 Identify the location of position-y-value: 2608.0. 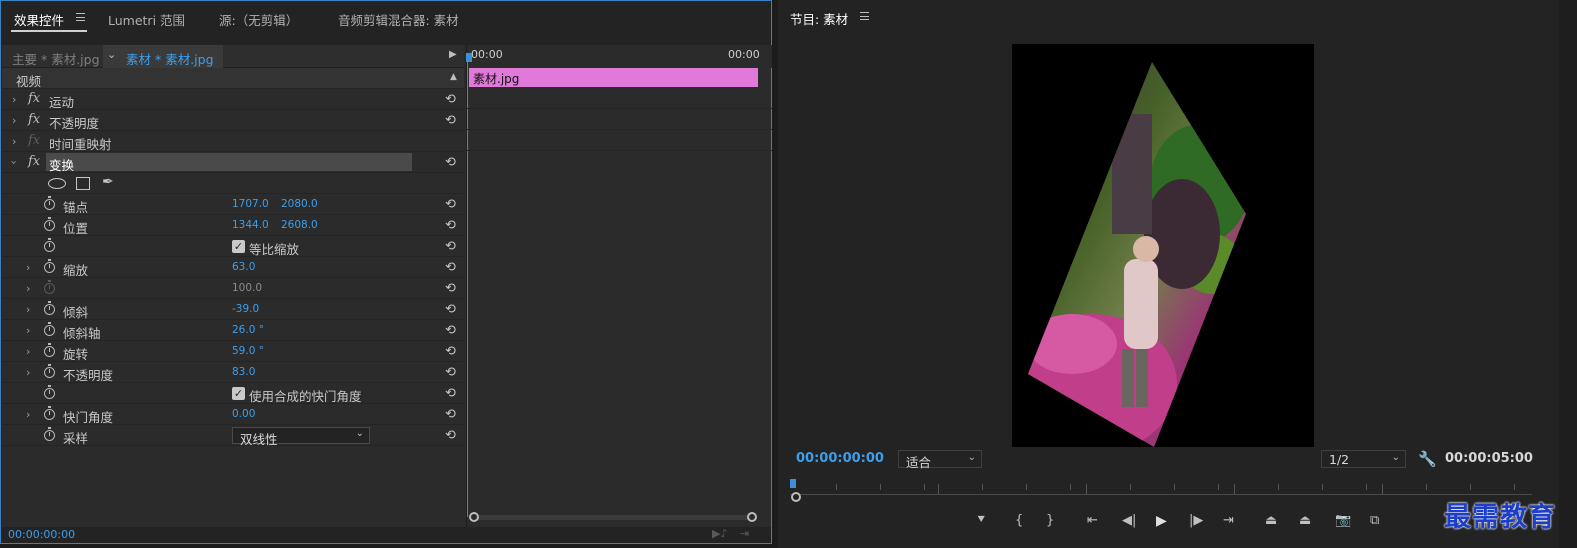
(299, 225).